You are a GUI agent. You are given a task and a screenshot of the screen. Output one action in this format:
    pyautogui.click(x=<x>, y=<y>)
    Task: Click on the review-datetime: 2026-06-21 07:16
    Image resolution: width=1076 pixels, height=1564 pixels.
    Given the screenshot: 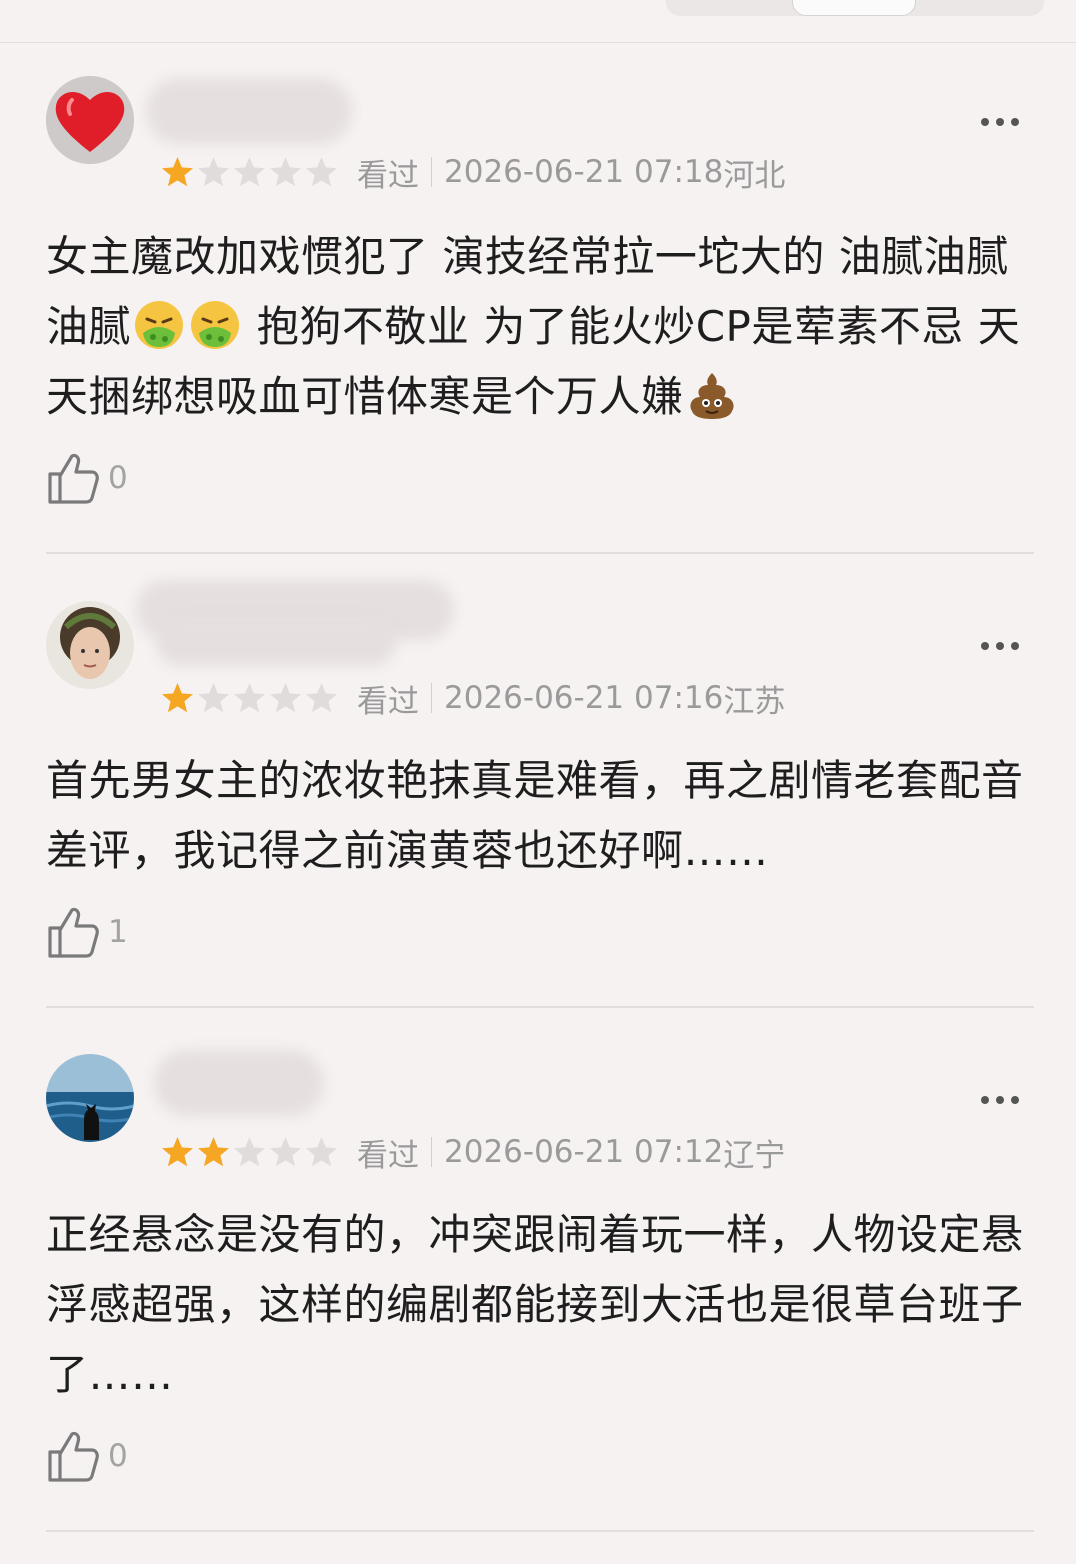 What is the action you would take?
    pyautogui.click(x=584, y=698)
    